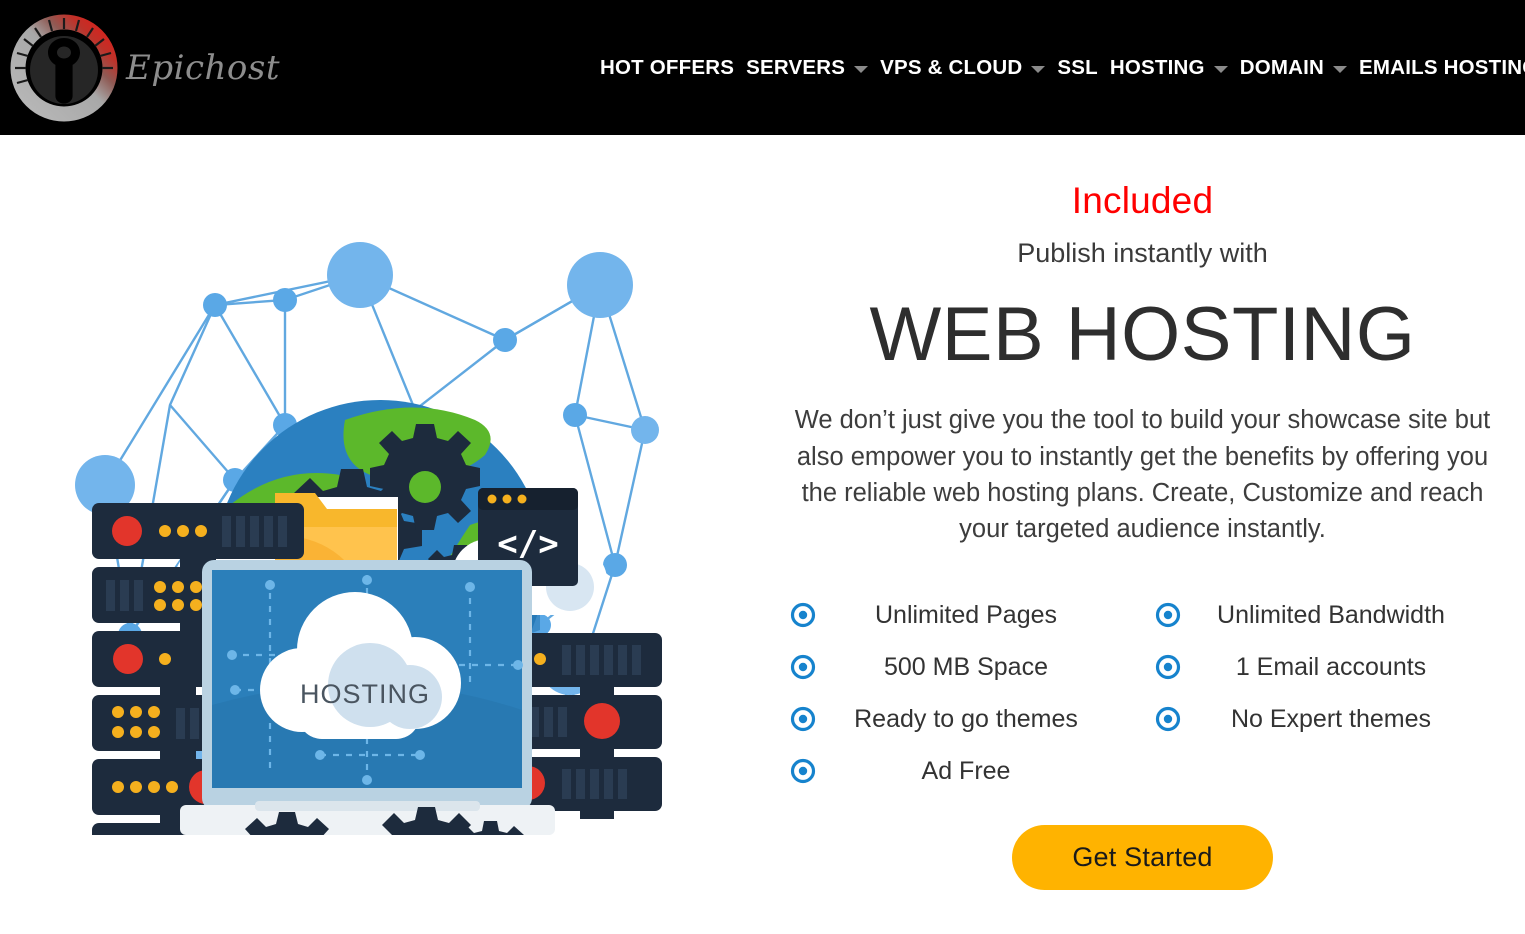 The width and height of the screenshot is (1525, 934). I want to click on hero-subtitle: Publish instantly with, so click(1142, 252).